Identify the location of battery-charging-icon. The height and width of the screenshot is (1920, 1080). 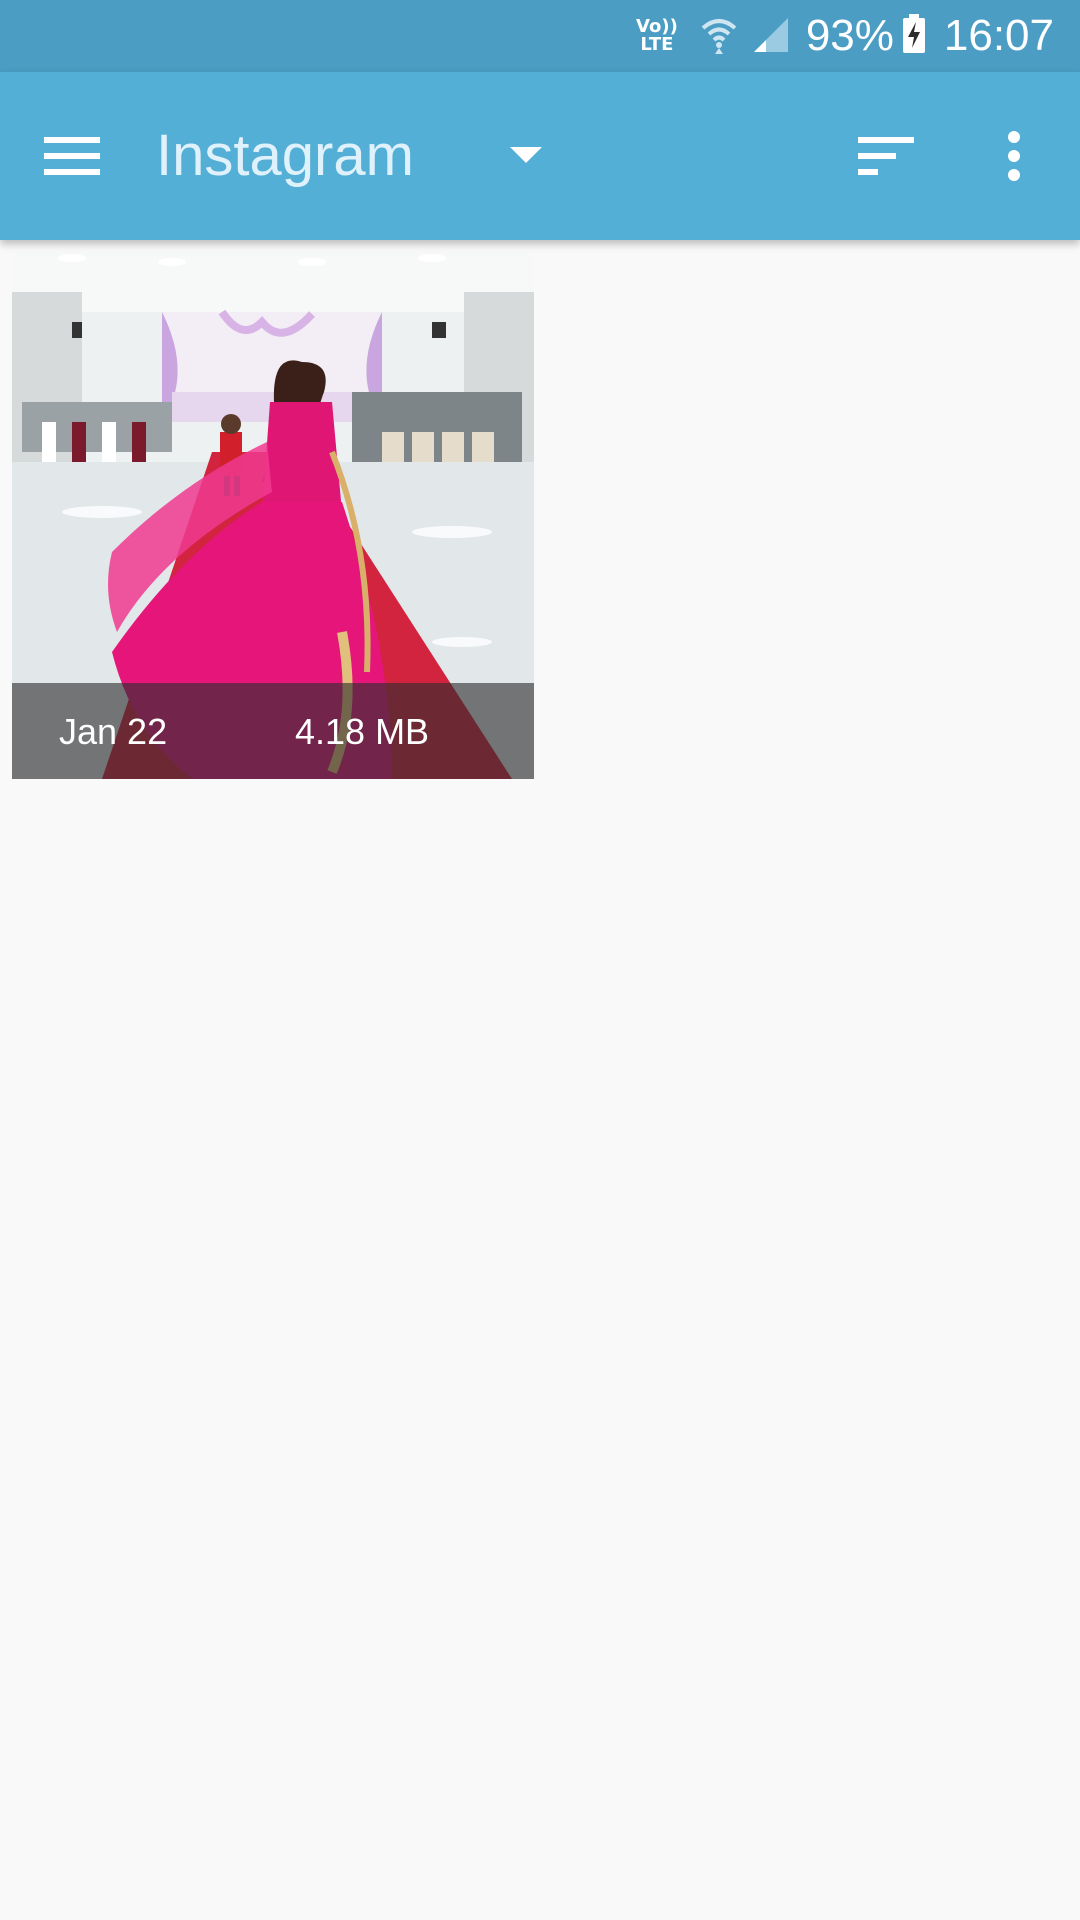
(914, 36).